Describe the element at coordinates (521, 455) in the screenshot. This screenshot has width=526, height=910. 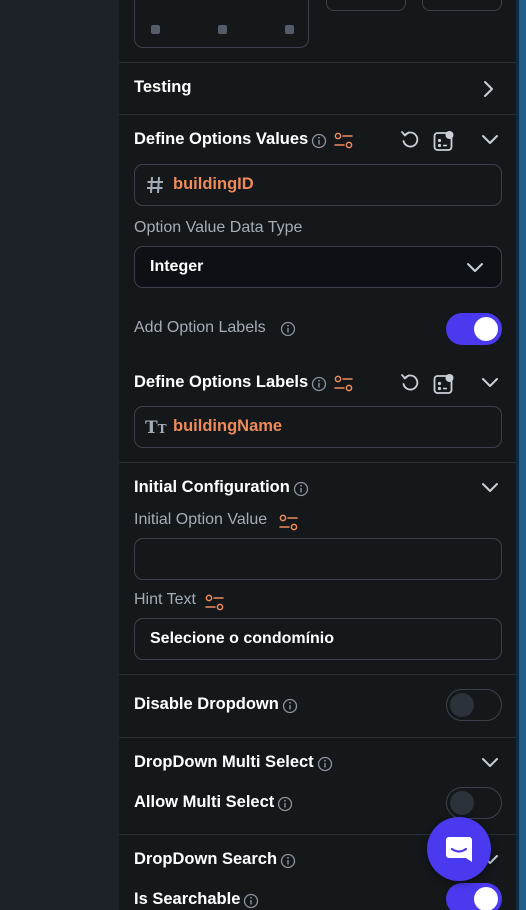
I see `window-edge` at that location.